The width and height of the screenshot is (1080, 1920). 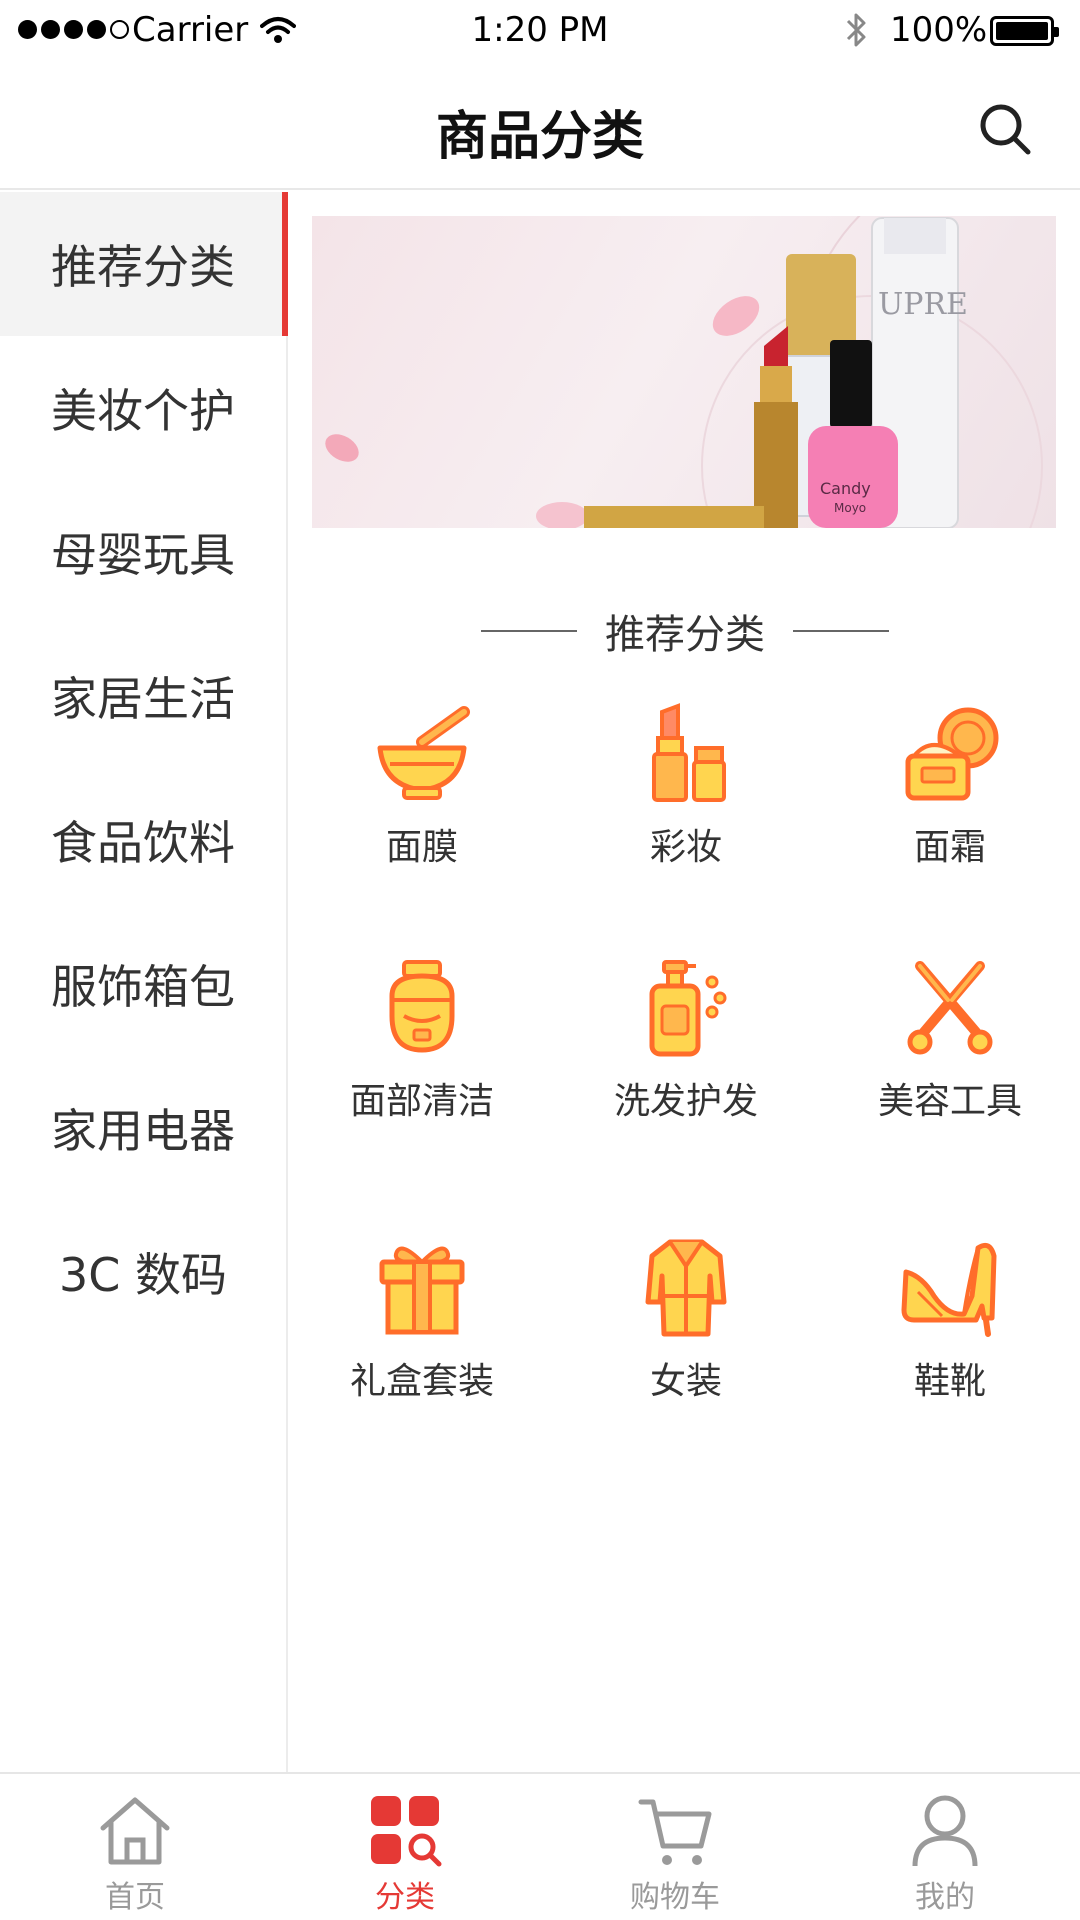 I want to click on tab-cart: 购物车, so click(x=675, y=1847).